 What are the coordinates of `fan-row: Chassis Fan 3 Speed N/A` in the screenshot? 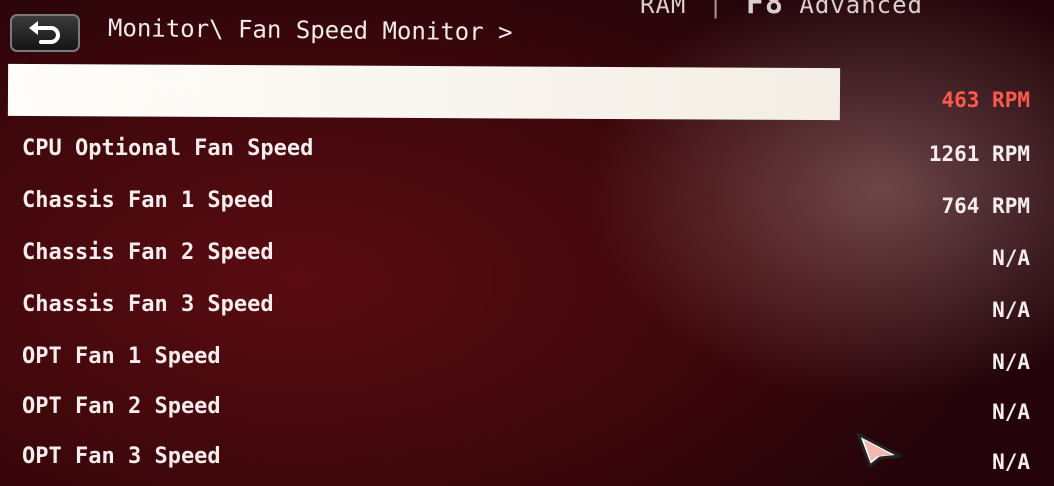 It's located at (527, 305).